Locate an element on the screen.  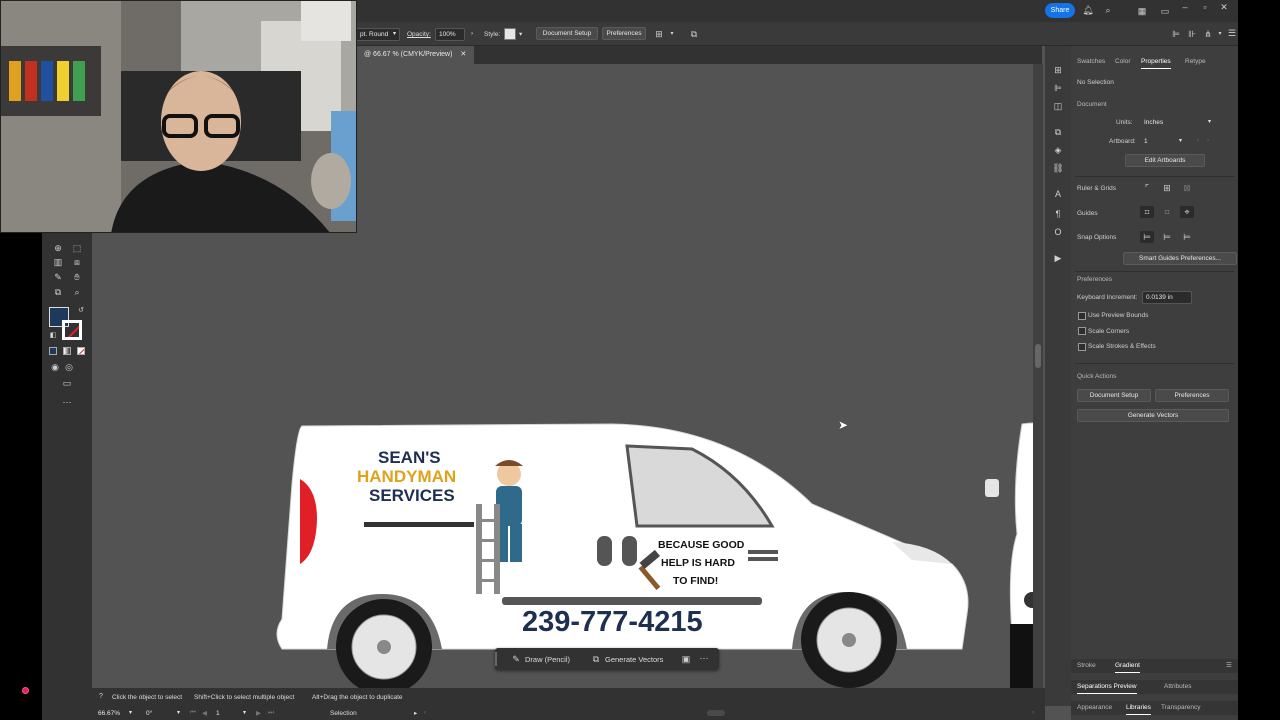
transform-icon: ⧉ is located at coordinates (694, 34).